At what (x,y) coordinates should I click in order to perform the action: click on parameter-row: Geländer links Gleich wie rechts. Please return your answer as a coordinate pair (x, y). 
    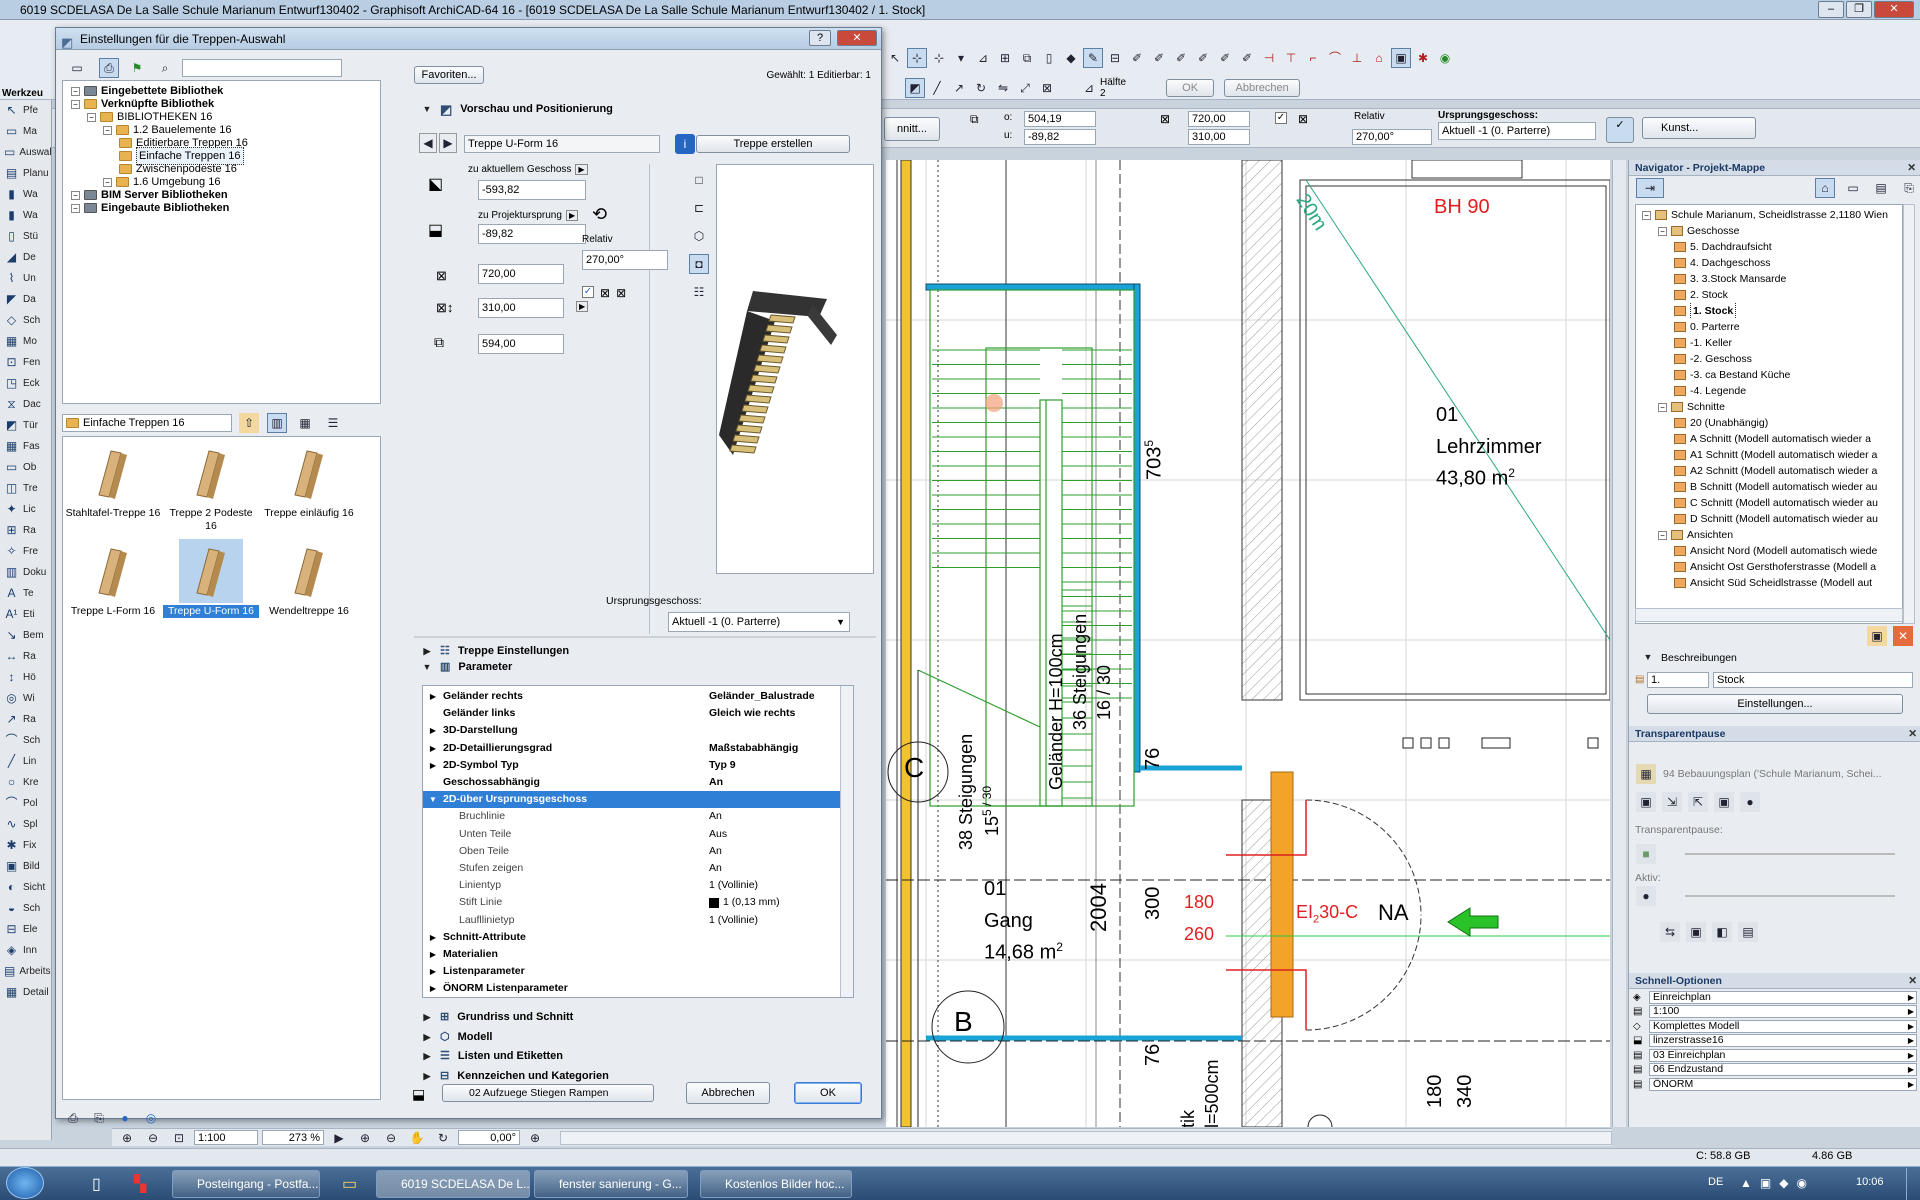
    Looking at the image, I should click on (633, 713).